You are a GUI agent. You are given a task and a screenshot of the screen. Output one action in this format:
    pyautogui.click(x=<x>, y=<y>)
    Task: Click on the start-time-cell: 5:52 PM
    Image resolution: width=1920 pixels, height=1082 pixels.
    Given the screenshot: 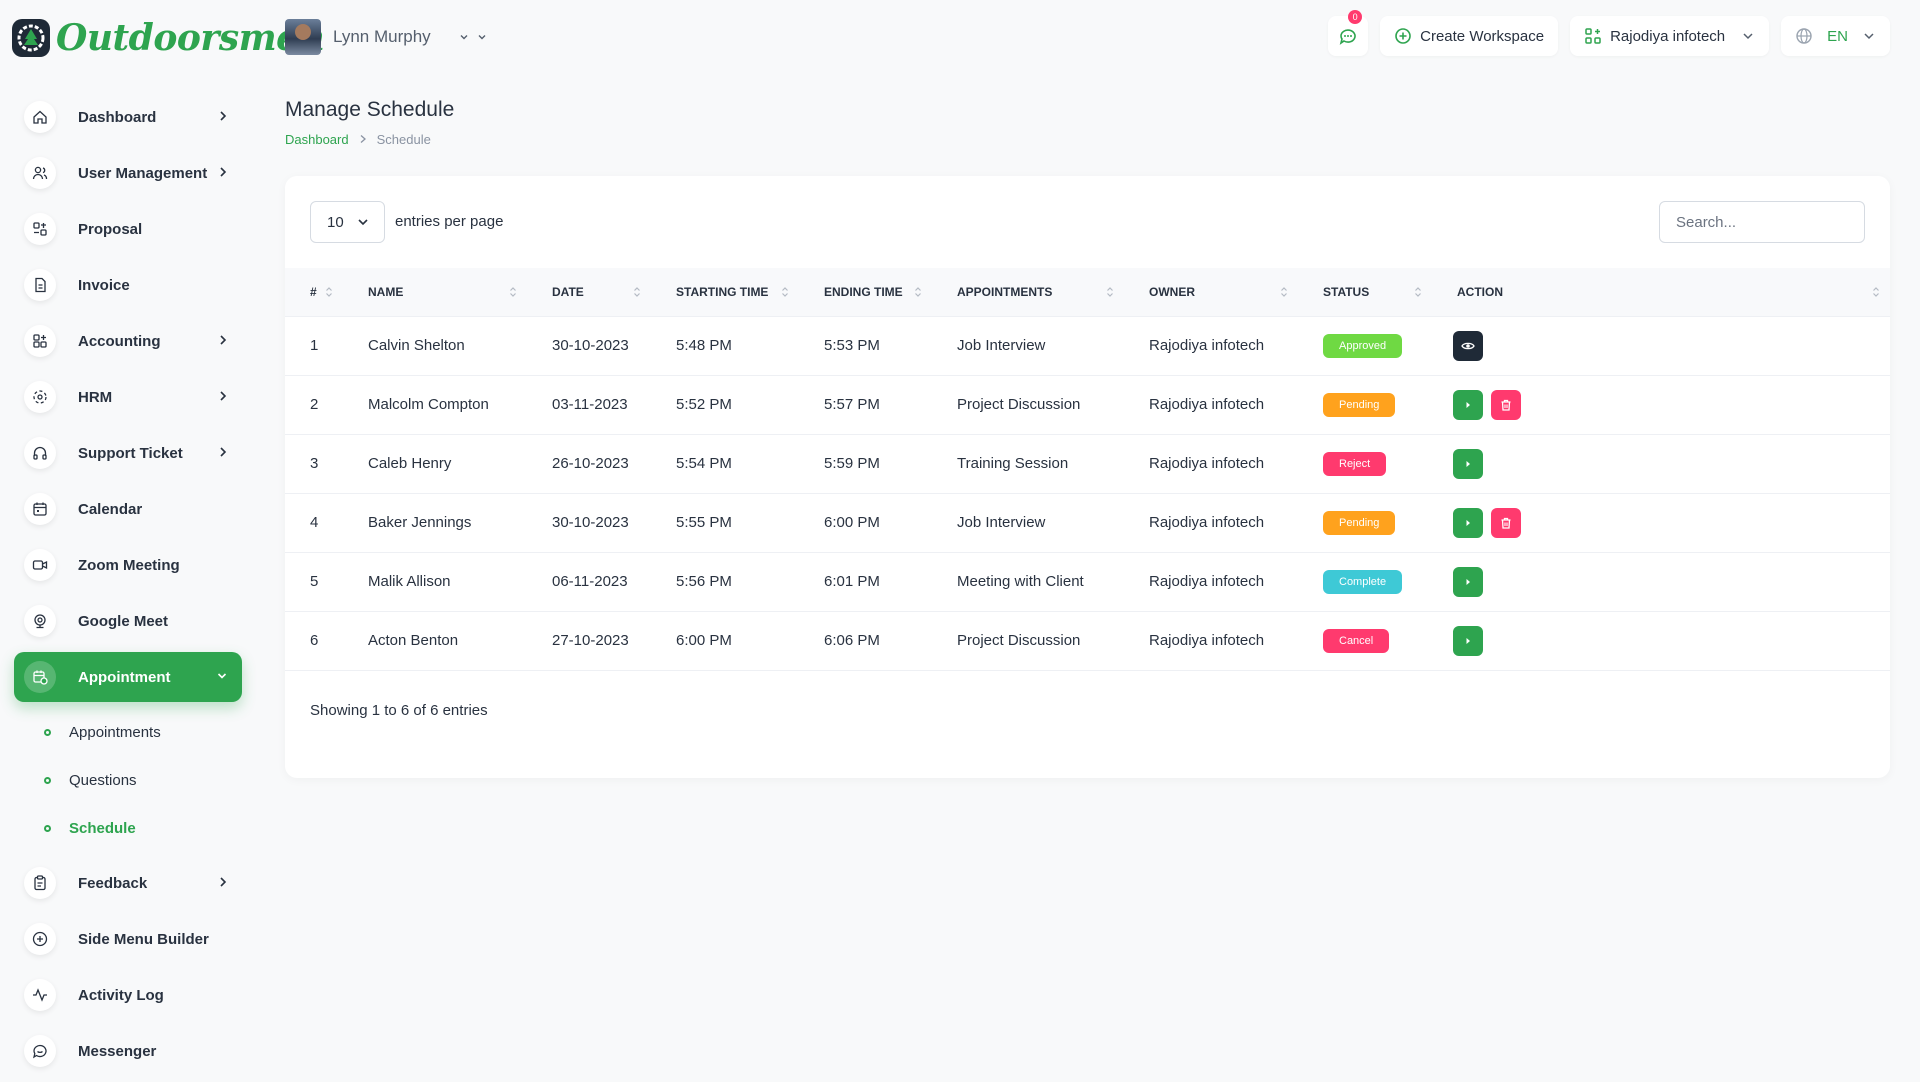 What is the action you would take?
    pyautogui.click(x=725, y=404)
    